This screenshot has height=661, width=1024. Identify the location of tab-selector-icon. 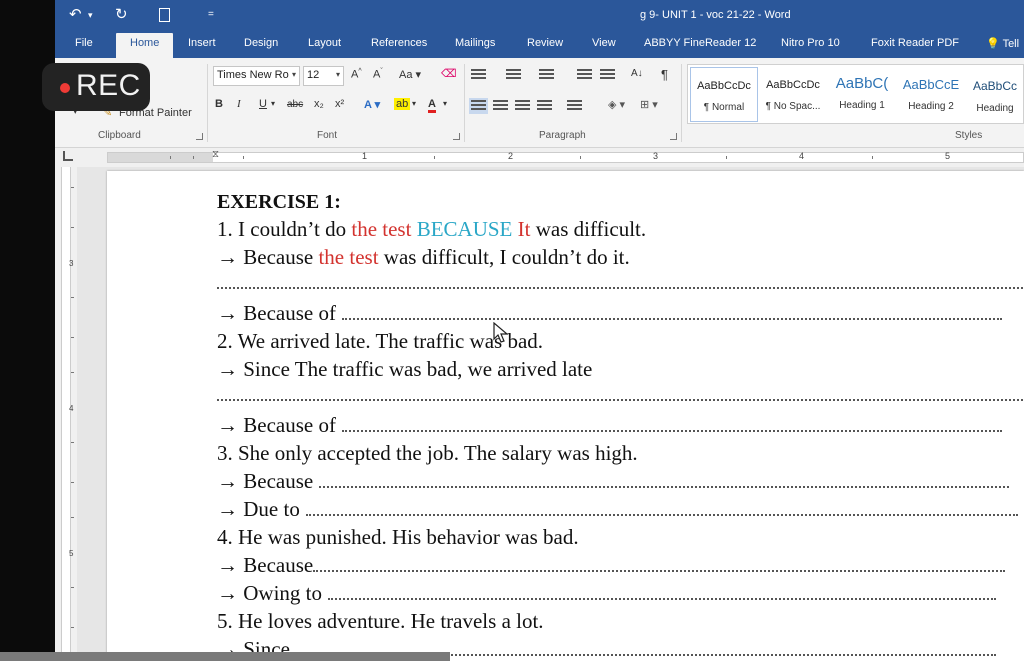
(68, 156).